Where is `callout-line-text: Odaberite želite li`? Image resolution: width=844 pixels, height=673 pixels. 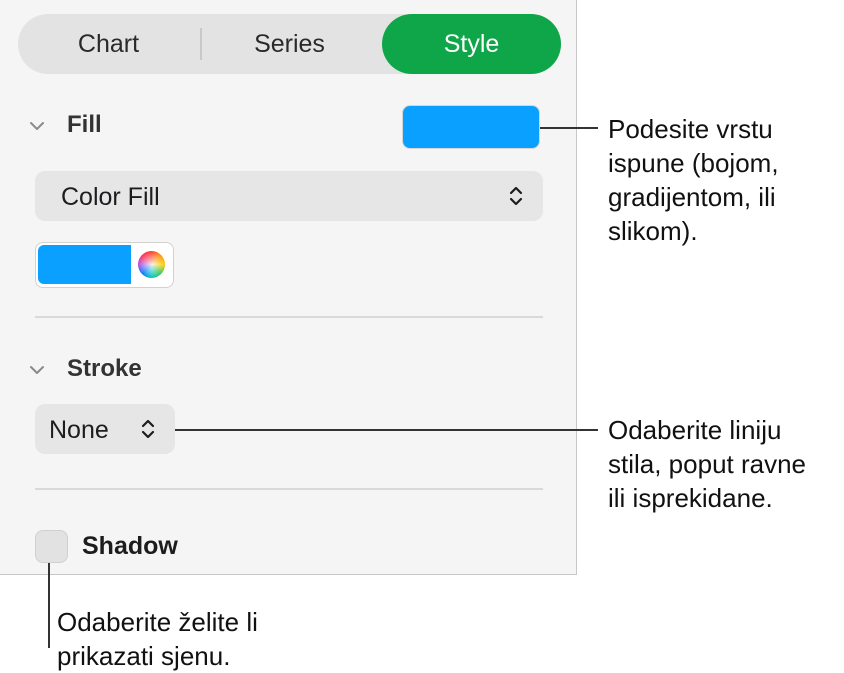
callout-line-text: Odaberite želite li is located at coordinates (157, 622).